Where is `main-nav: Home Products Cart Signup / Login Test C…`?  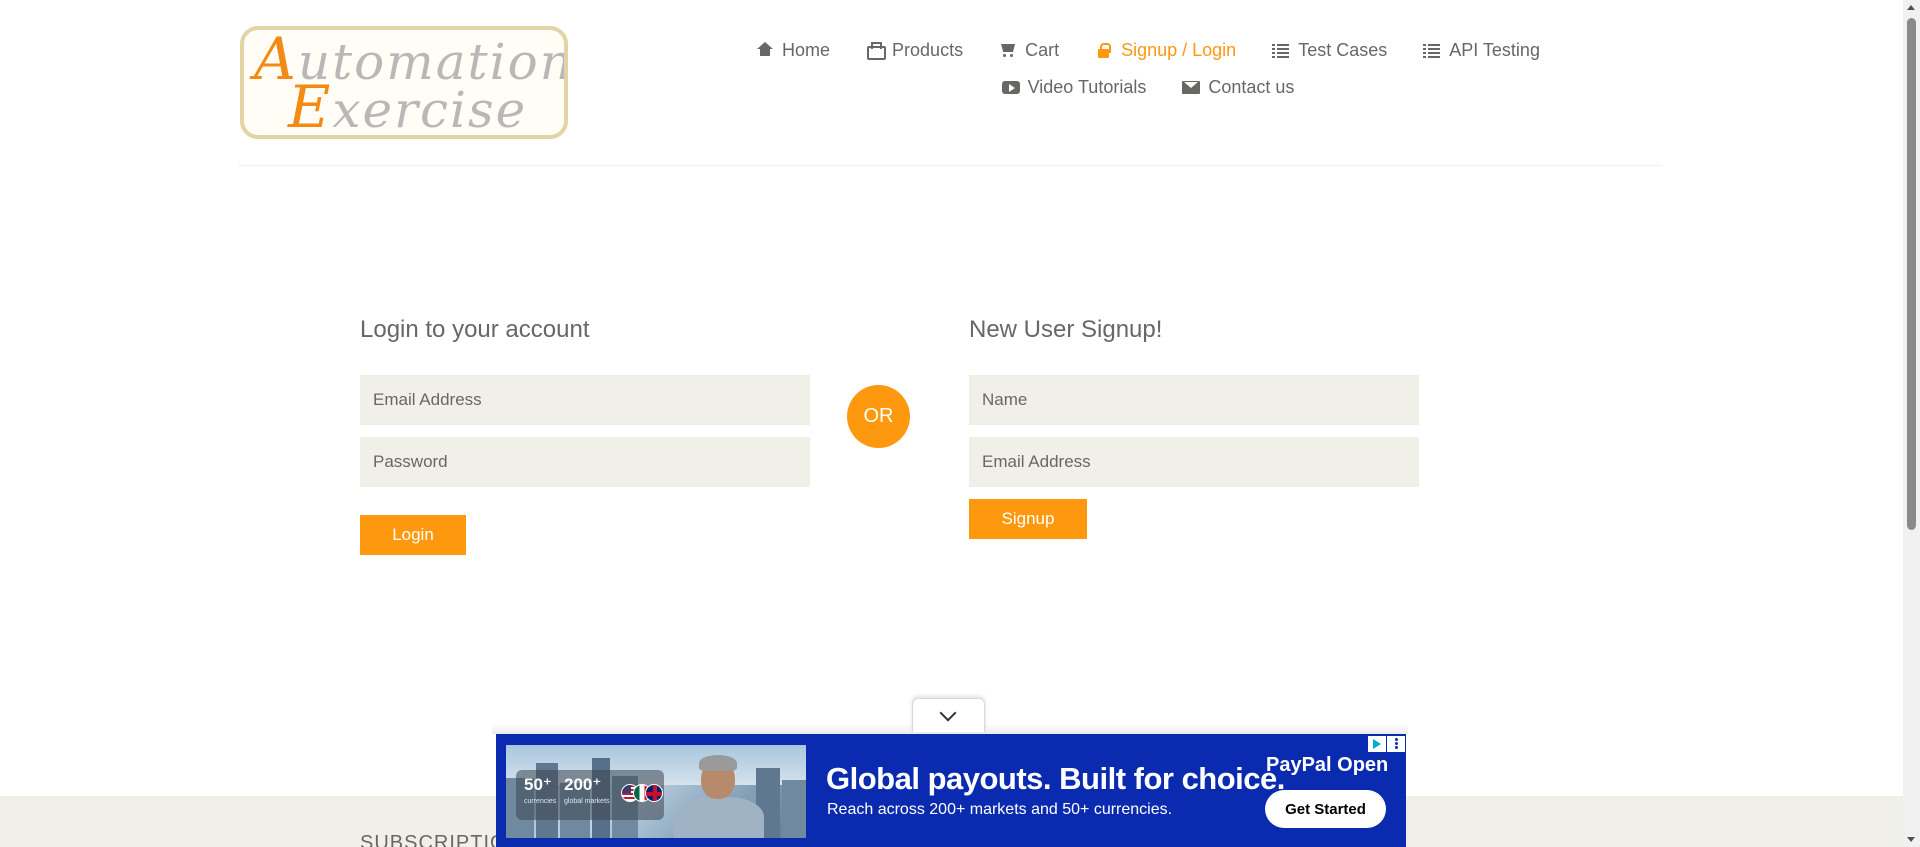 main-nav: Home Products Cart Signup / Login Test C… is located at coordinates (1148, 73).